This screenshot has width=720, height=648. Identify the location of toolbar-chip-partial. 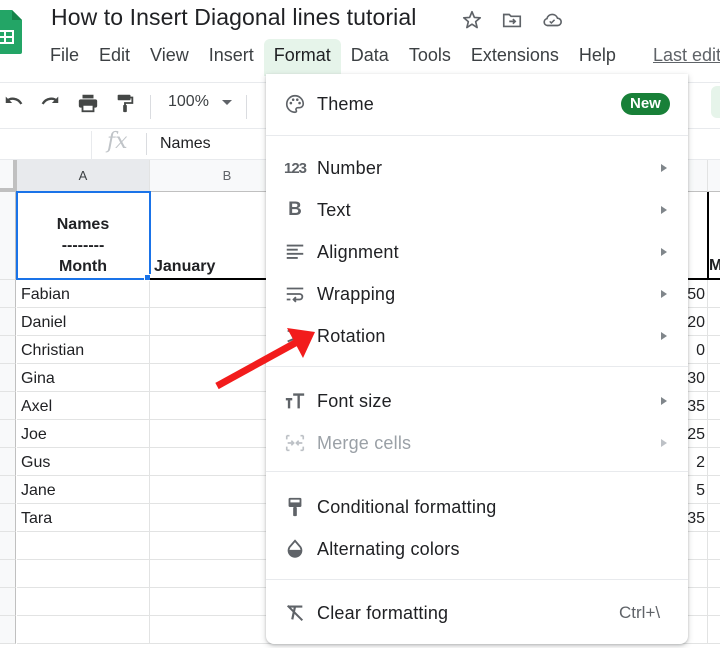
(715, 102).